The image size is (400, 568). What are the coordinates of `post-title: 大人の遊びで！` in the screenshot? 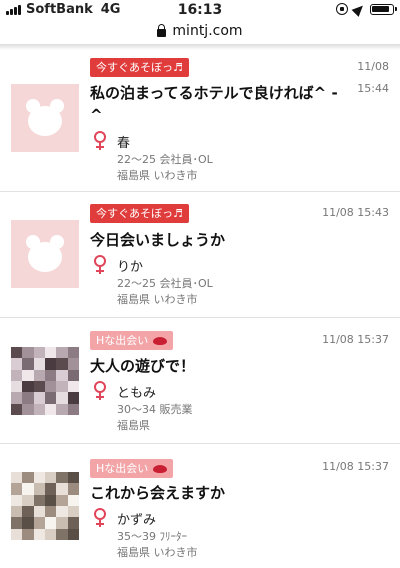 It's located at (215, 366).